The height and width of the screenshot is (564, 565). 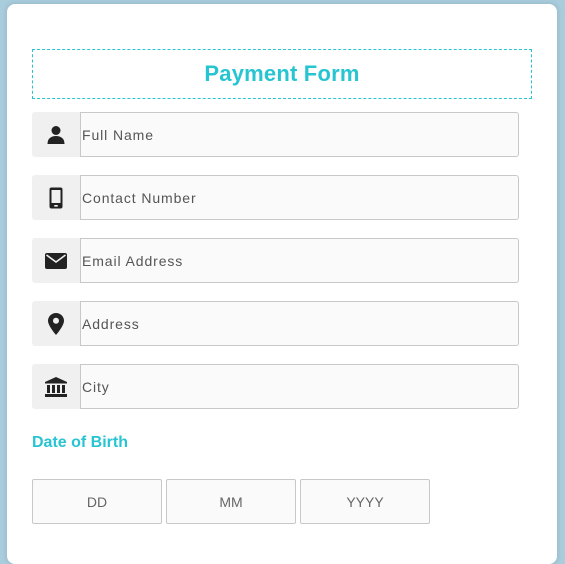 What do you see at coordinates (80, 442) in the screenshot?
I see `date-of-birth-label: Date of Birth` at bounding box center [80, 442].